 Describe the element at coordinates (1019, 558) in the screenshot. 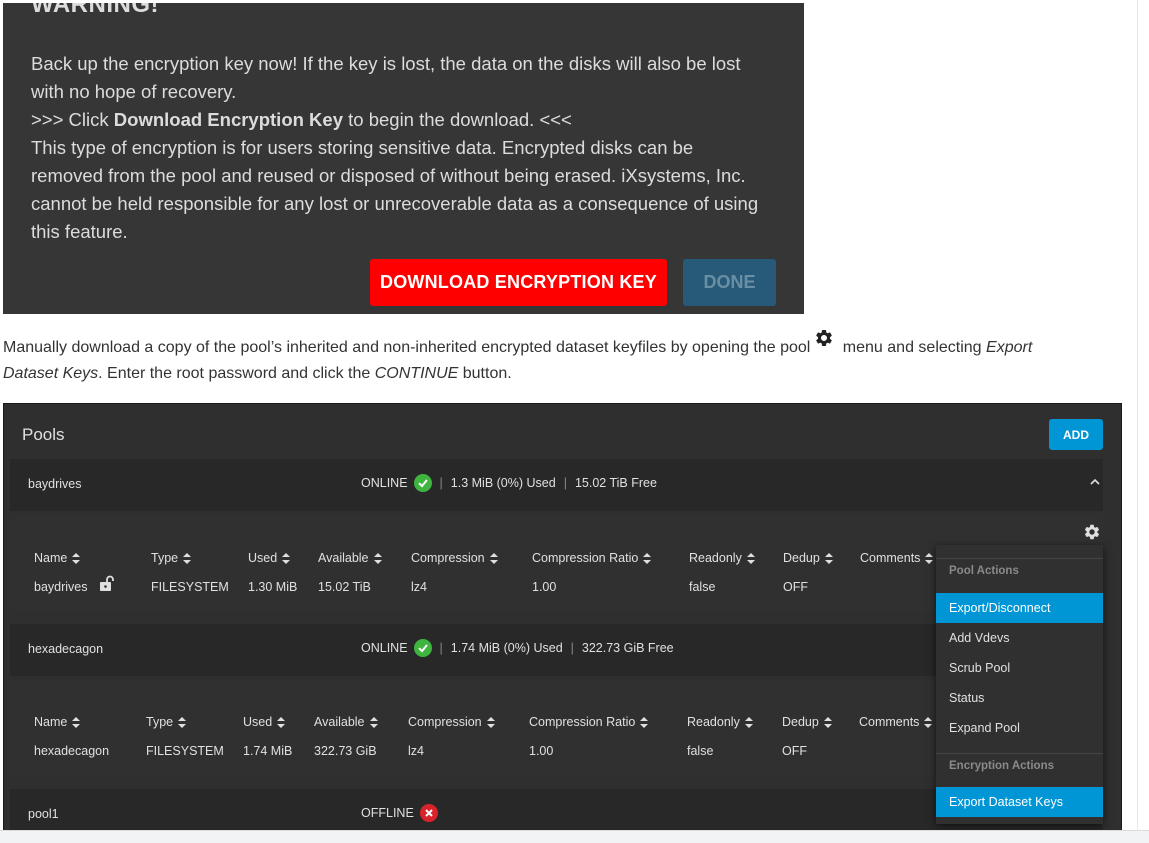

I see `menu-divider` at that location.